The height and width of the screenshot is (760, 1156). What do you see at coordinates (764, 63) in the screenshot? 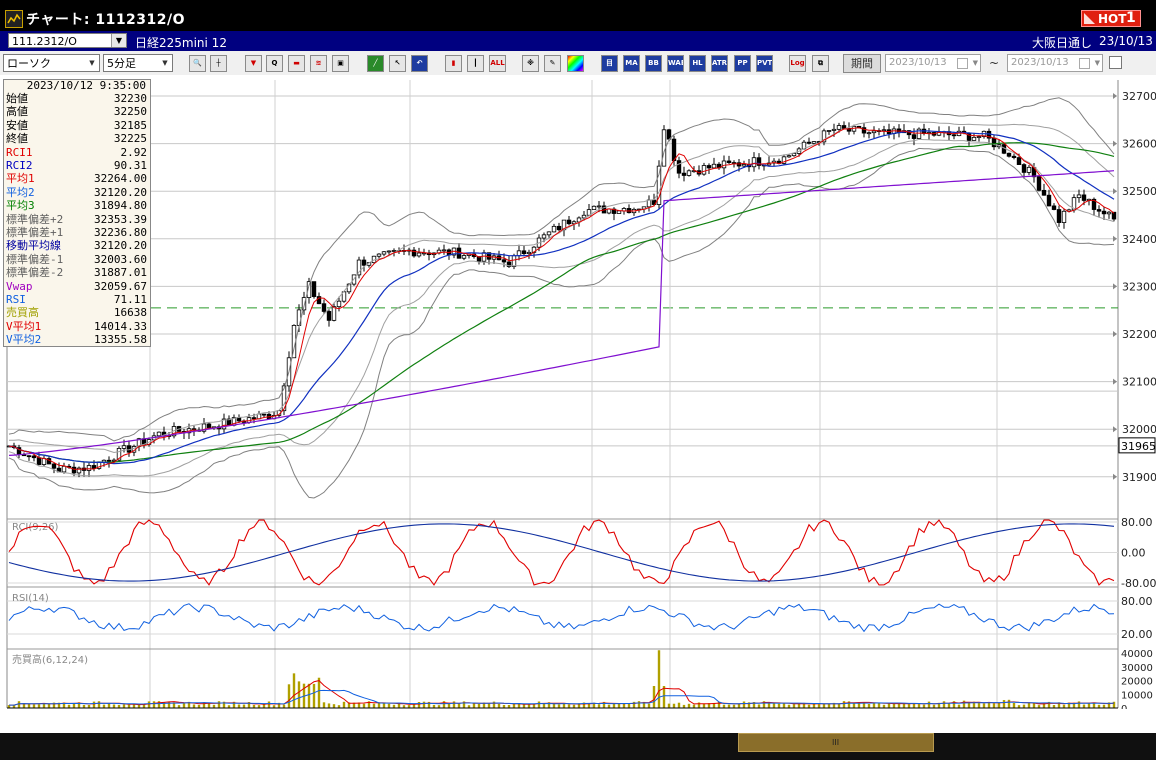
I see `pvt-icon: PVT` at bounding box center [764, 63].